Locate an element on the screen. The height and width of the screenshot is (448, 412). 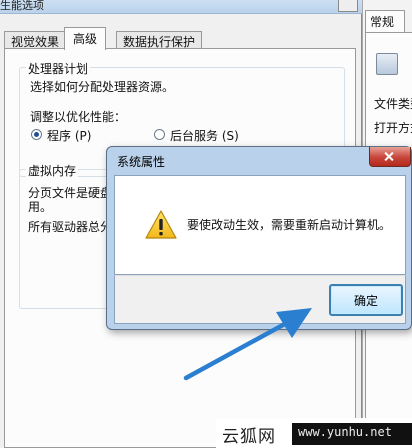
virtual-memory-group: 虚拟内存 分页文件是硬盘 用。 所有驱动器总分 is located at coordinates (66, 235).